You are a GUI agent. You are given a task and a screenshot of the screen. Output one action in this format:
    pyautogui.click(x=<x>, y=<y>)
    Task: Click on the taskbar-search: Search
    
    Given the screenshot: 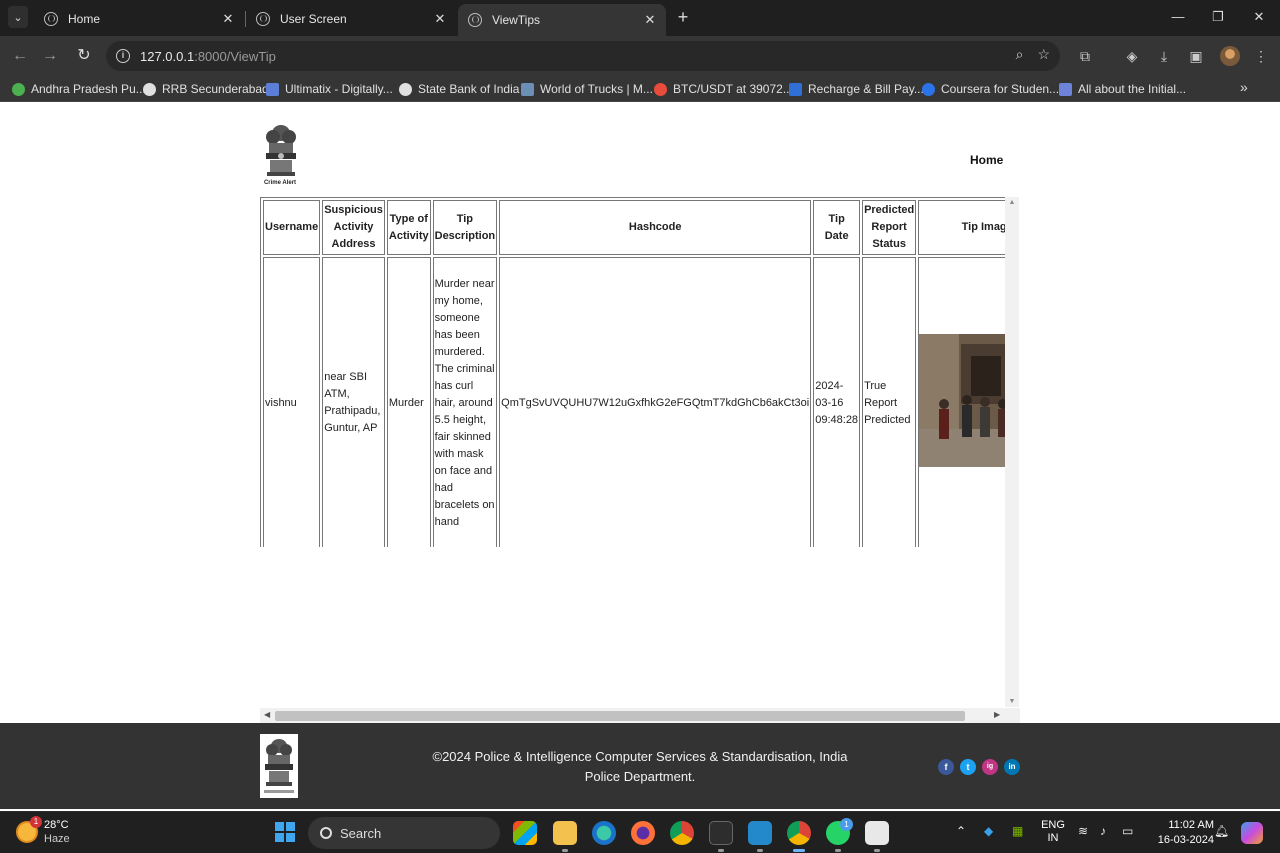 What is the action you would take?
    pyautogui.click(x=404, y=833)
    